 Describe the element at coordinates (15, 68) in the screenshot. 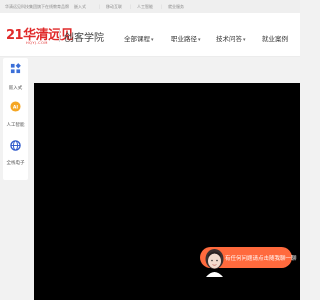

I see `chip-icon` at that location.